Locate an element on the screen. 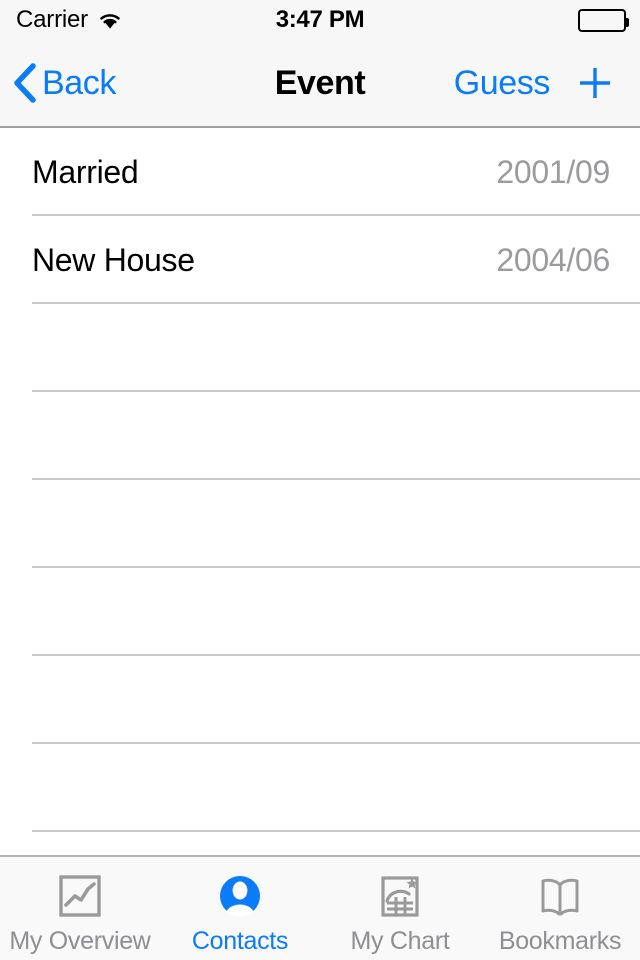  navigation-bar: Back Event Guess is located at coordinates (320, 85).